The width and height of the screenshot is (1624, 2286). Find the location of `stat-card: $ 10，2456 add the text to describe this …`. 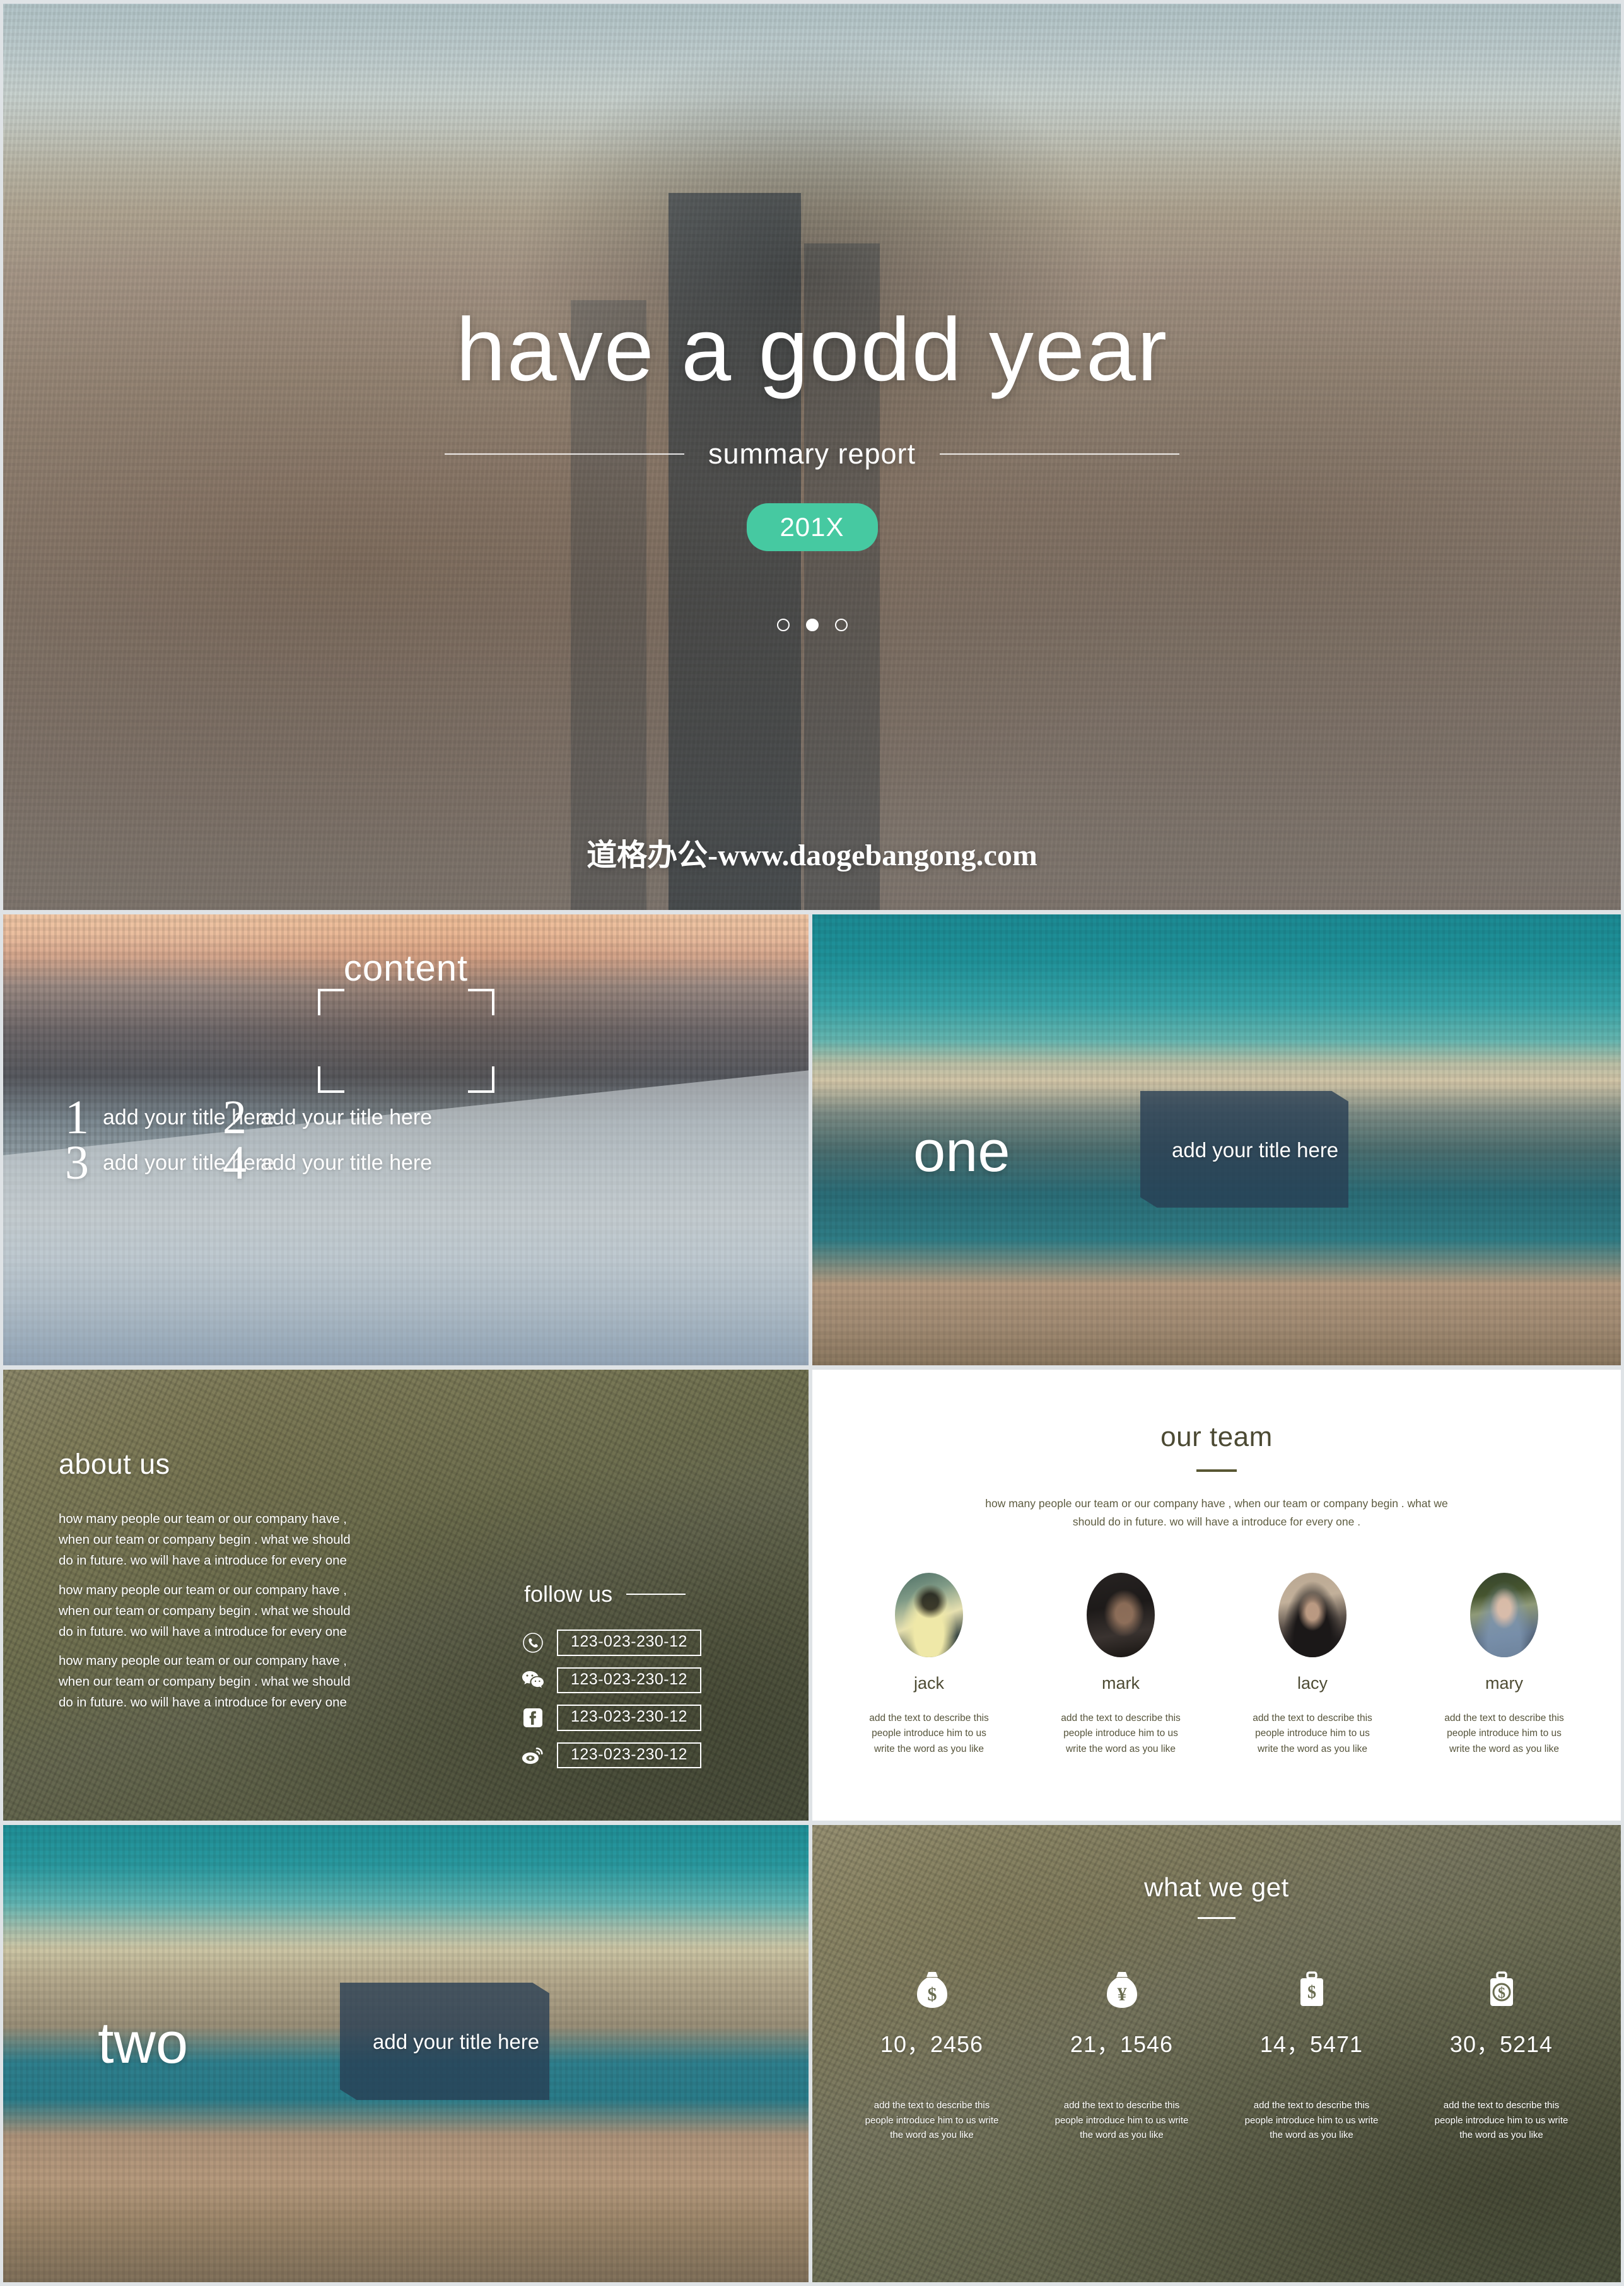

stat-card: $ 10，2456 add the text to describe this … is located at coordinates (932, 2052).